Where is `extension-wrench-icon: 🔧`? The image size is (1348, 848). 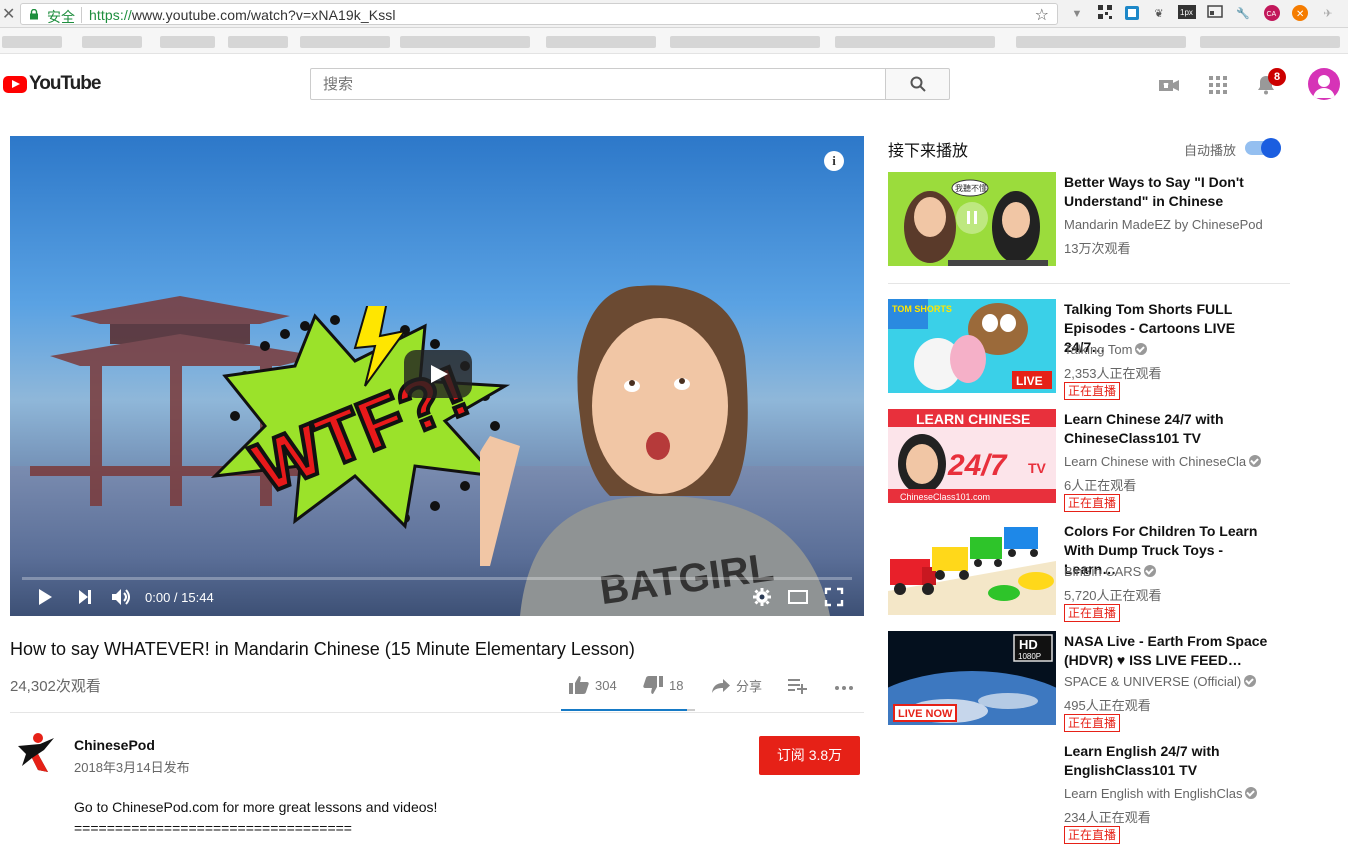
extension-wrench-icon: 🔧 is located at coordinates (1243, 14).